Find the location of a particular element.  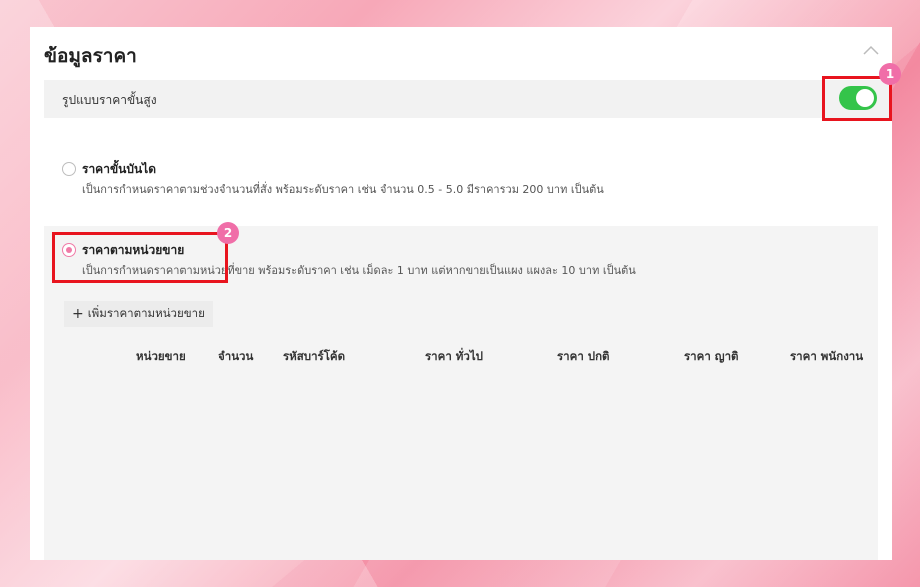

col-price-employee: ราคา พนักงาน is located at coordinates (827, 356).